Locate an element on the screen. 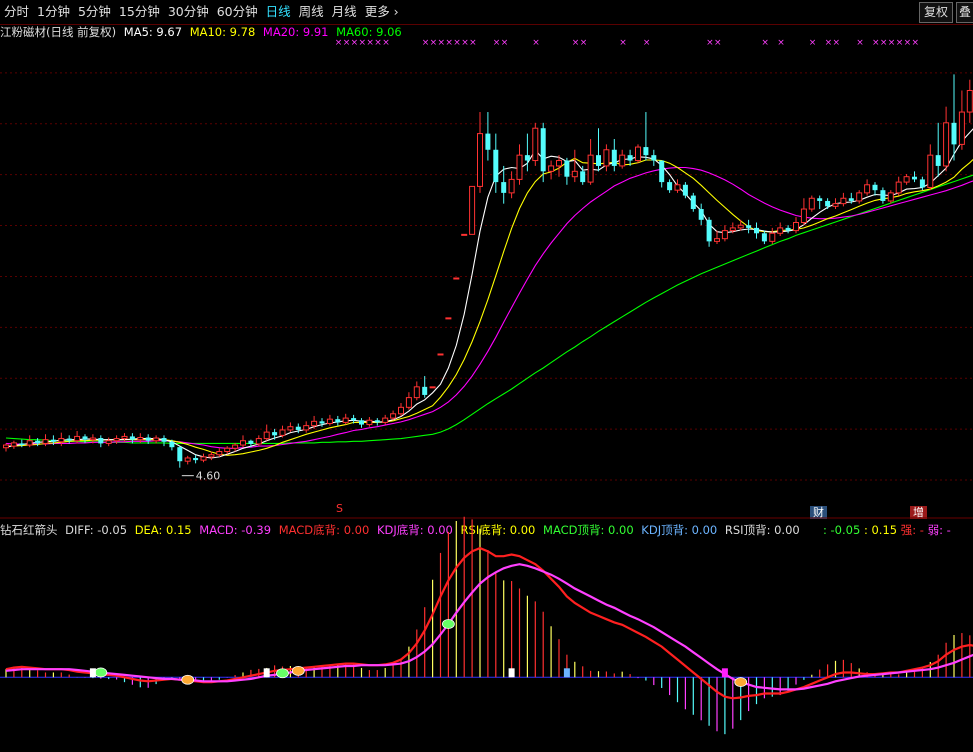  low-price-label: 4.60 is located at coordinates (208, 476).